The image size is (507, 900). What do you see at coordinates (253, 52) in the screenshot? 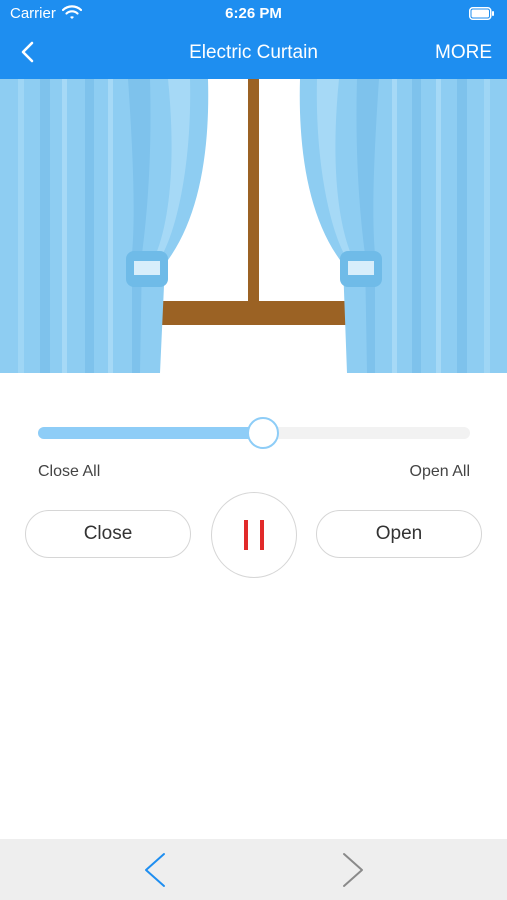
I see `page-title: Electric Curtain` at bounding box center [253, 52].